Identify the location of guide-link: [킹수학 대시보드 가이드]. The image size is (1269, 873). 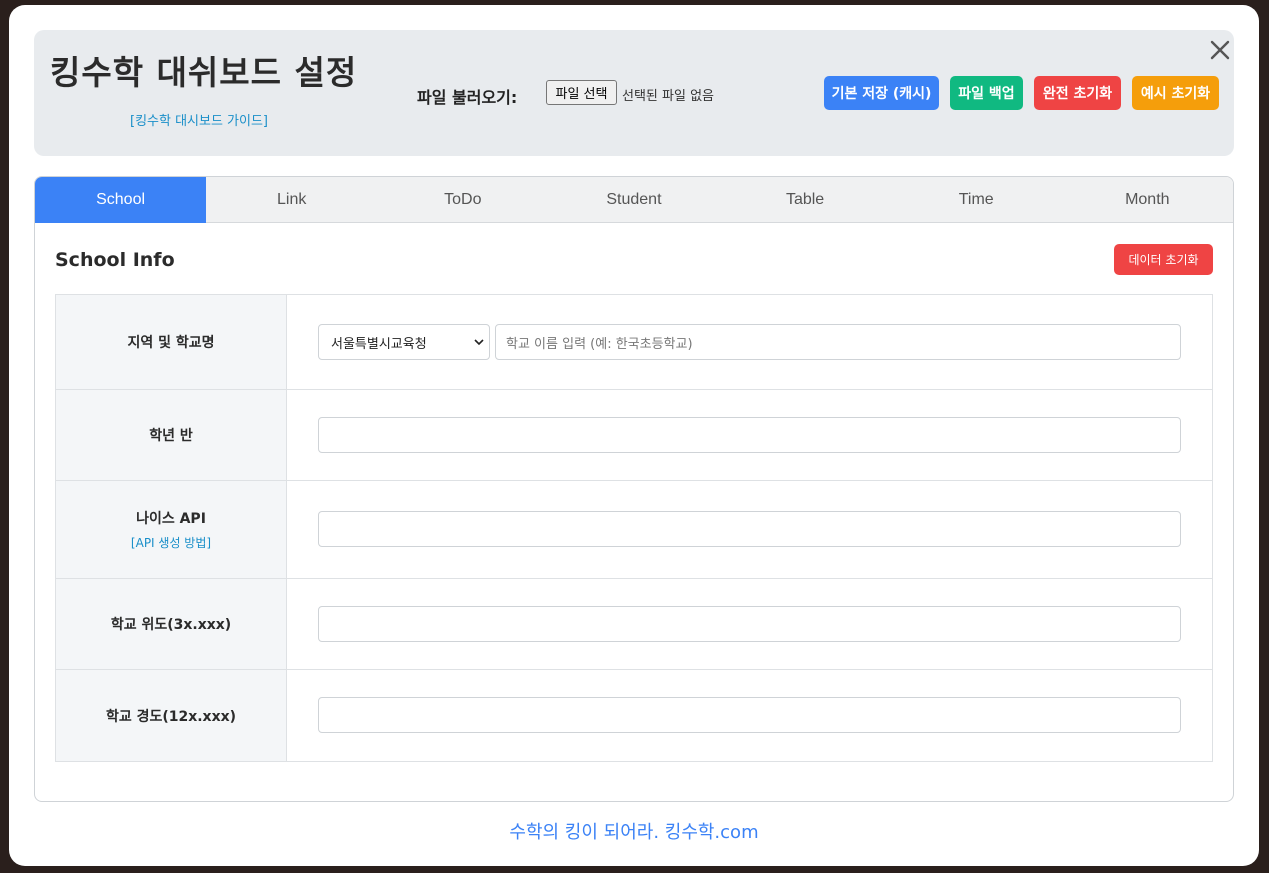
(199, 119).